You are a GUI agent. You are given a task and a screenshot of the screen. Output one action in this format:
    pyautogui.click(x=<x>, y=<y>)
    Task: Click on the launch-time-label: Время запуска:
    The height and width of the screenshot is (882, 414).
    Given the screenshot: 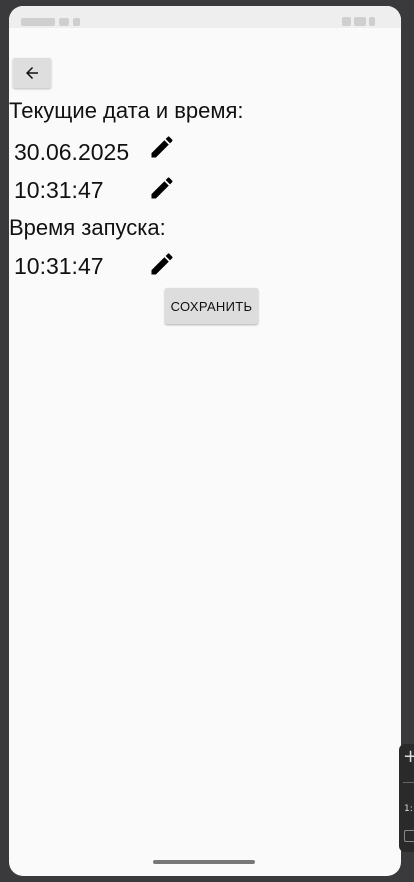 What is the action you would take?
    pyautogui.click(x=87, y=227)
    